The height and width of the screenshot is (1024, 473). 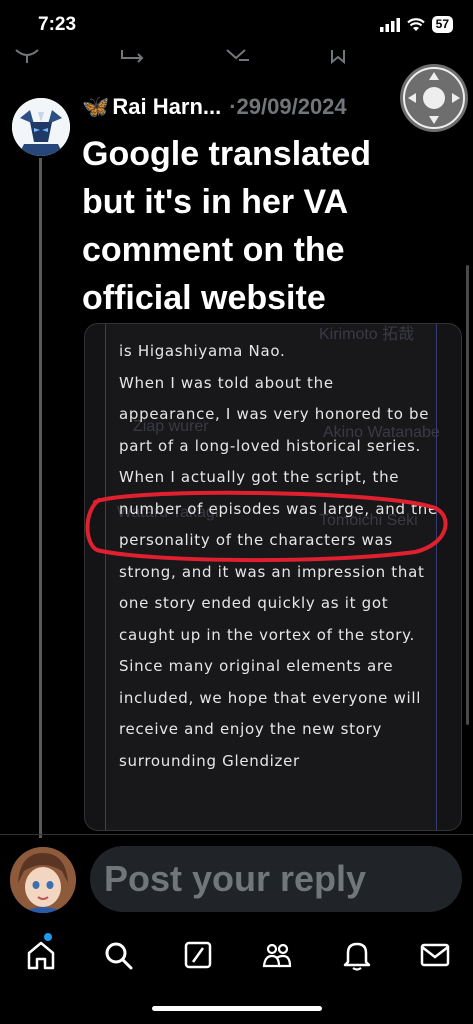 What do you see at coordinates (435, 955) in the screenshot?
I see `messages-icon` at bounding box center [435, 955].